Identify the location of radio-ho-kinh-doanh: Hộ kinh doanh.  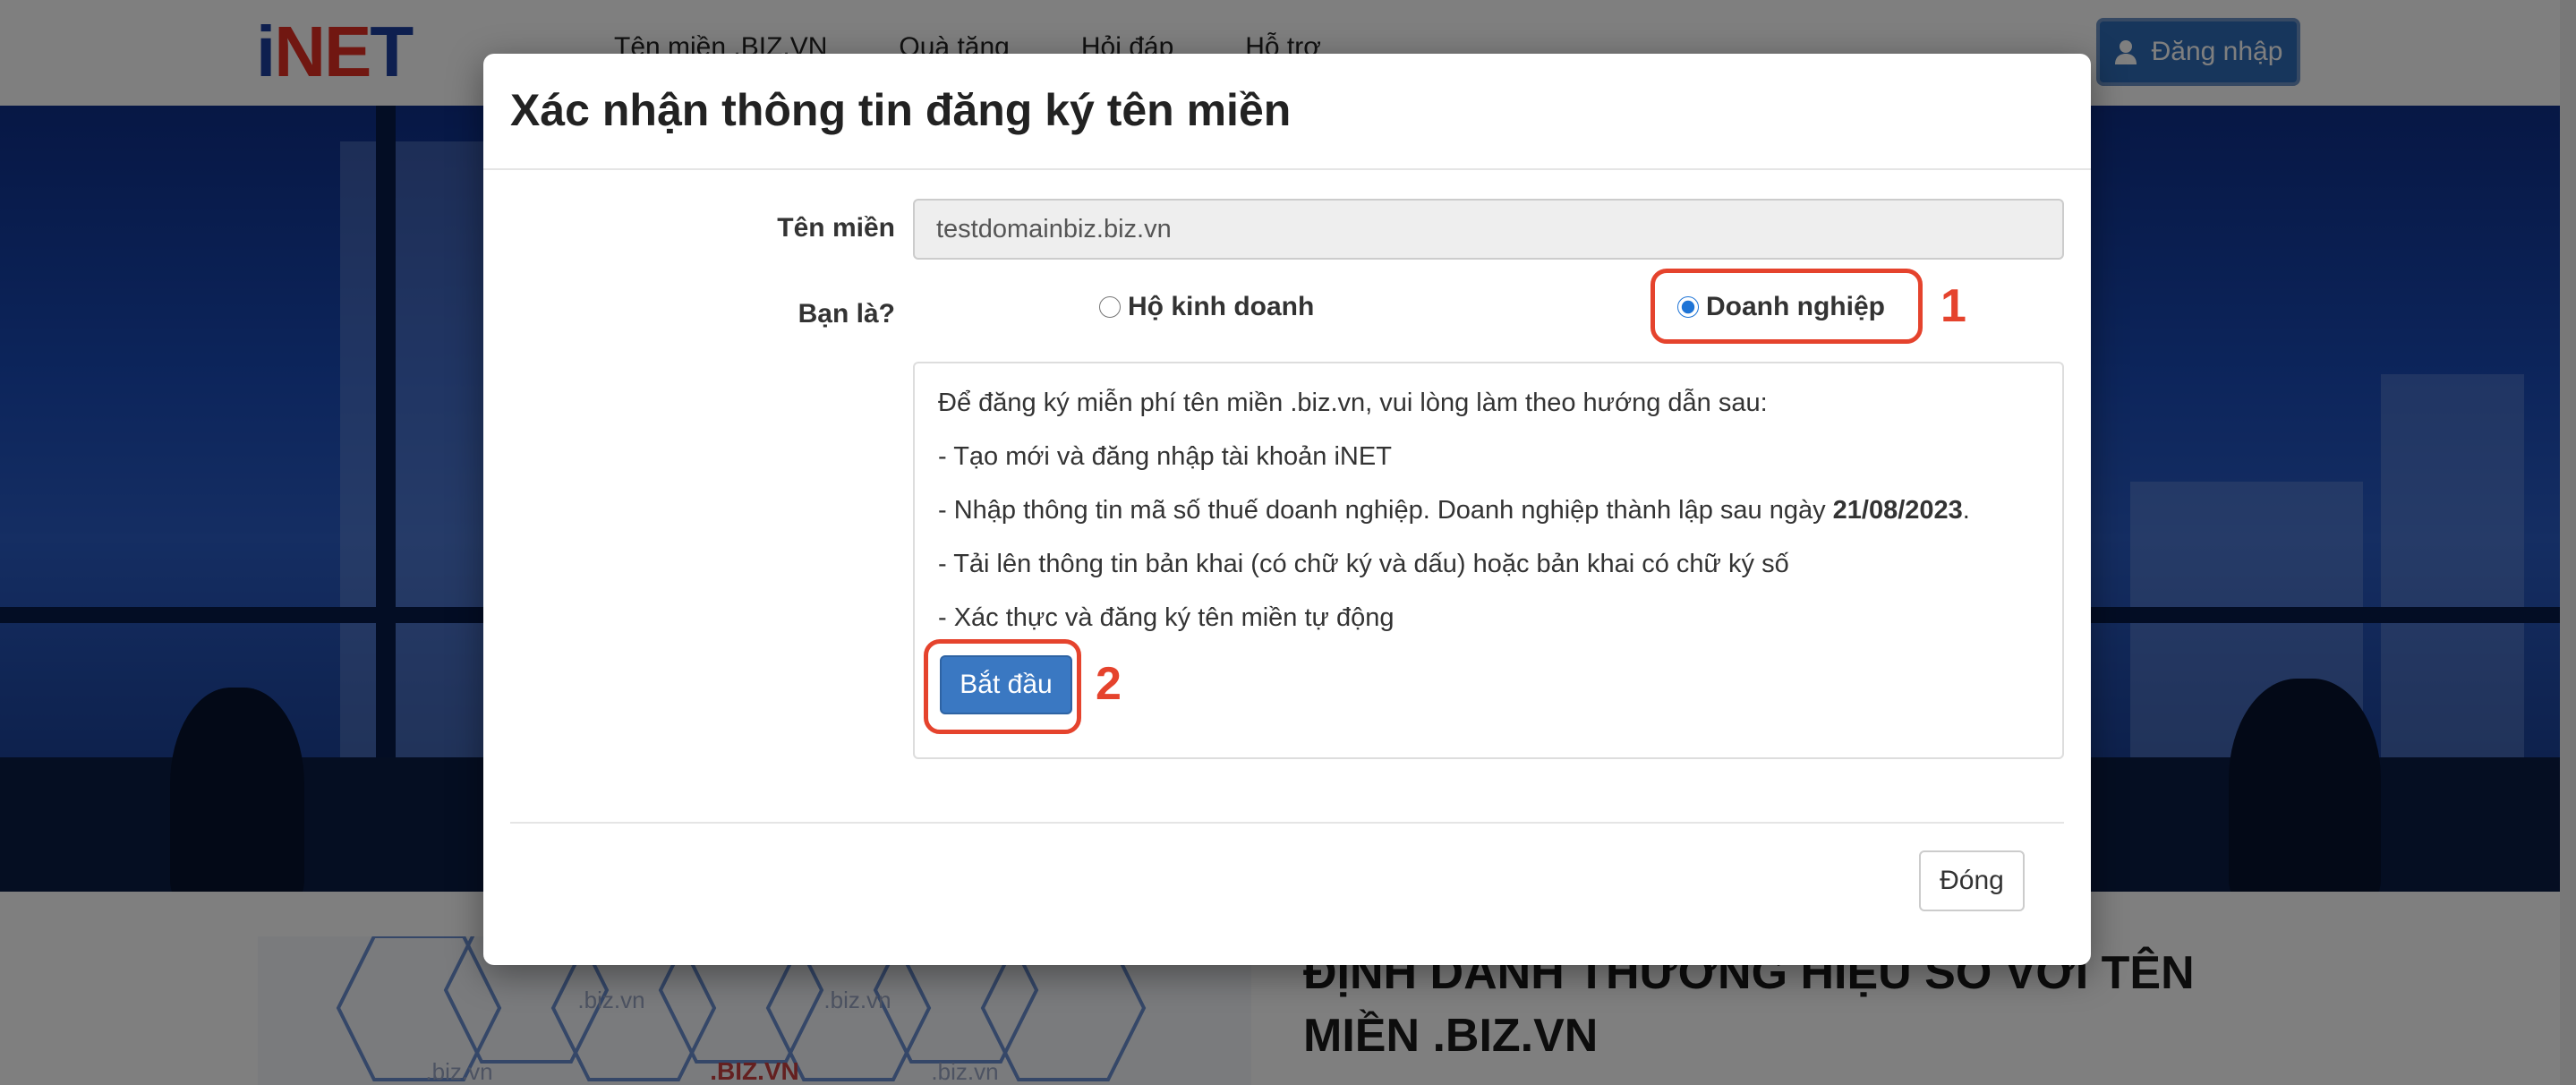
(1206, 307).